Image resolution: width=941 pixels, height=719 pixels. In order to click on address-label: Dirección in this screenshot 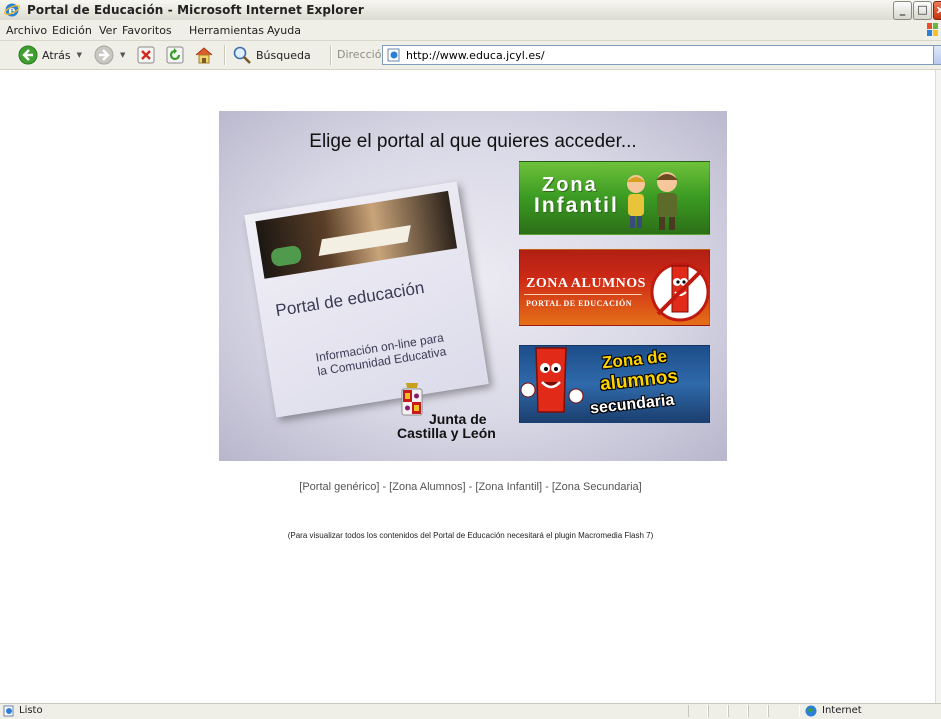, I will do `click(363, 54)`.